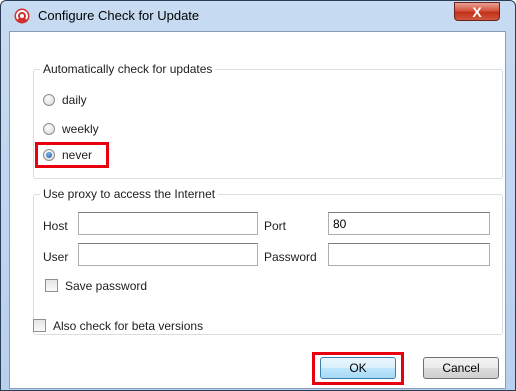 Image resolution: width=516 pixels, height=391 pixels. Describe the element at coordinates (22, 16) in the screenshot. I see `app-logo-icon` at that location.